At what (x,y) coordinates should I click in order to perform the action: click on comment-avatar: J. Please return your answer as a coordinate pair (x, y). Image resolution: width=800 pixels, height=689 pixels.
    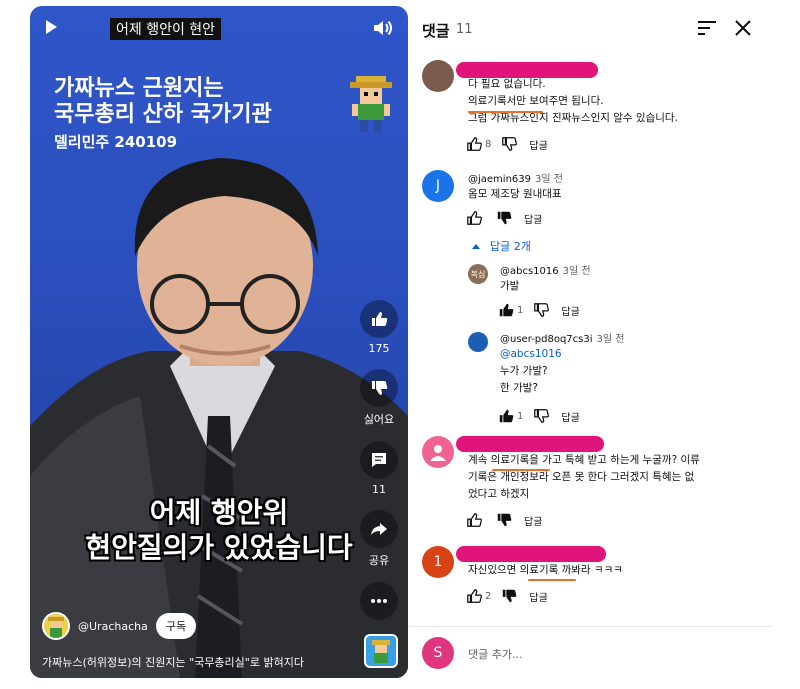
    Looking at the image, I should click on (438, 186).